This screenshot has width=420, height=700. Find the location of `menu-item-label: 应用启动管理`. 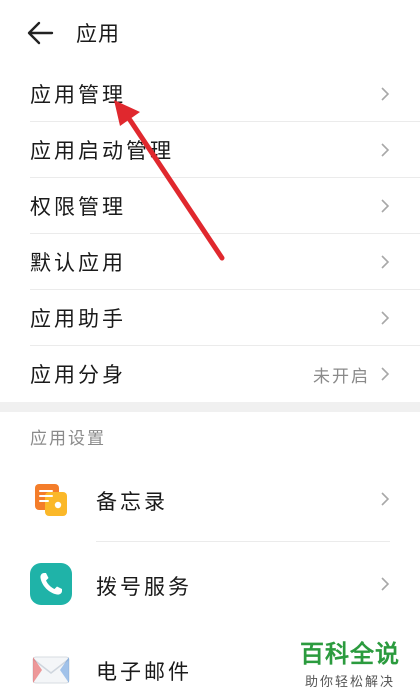

menu-item-label: 应用启动管理 is located at coordinates (102, 151).